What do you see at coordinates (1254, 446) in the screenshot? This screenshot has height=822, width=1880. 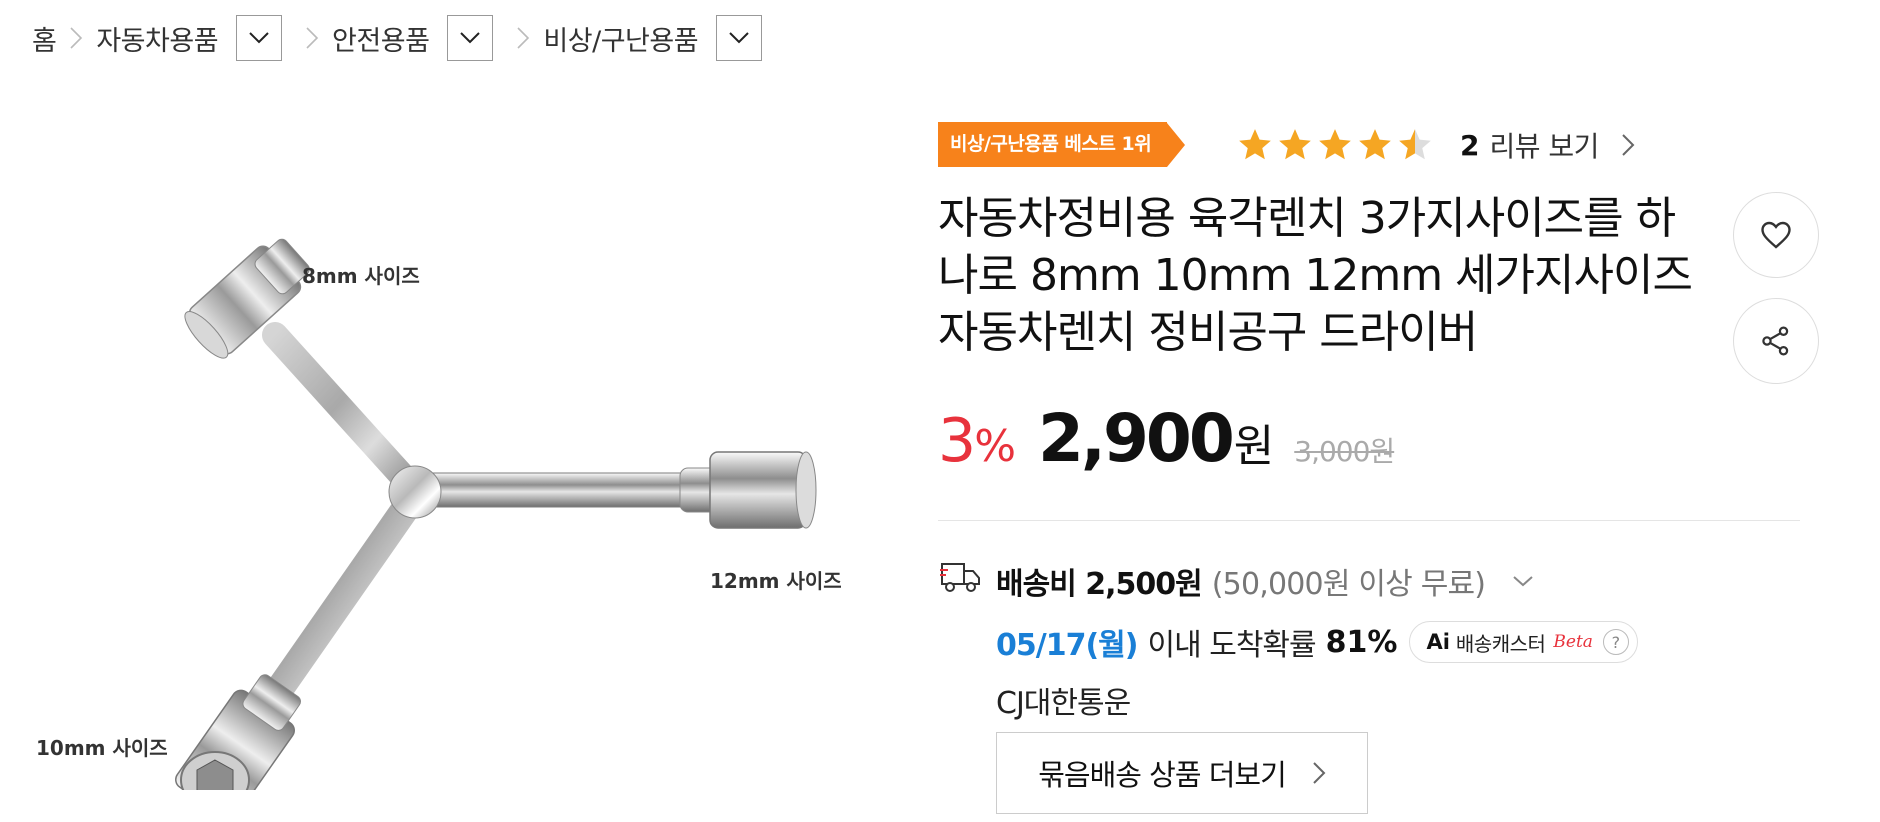 I see `price-unit: 원` at bounding box center [1254, 446].